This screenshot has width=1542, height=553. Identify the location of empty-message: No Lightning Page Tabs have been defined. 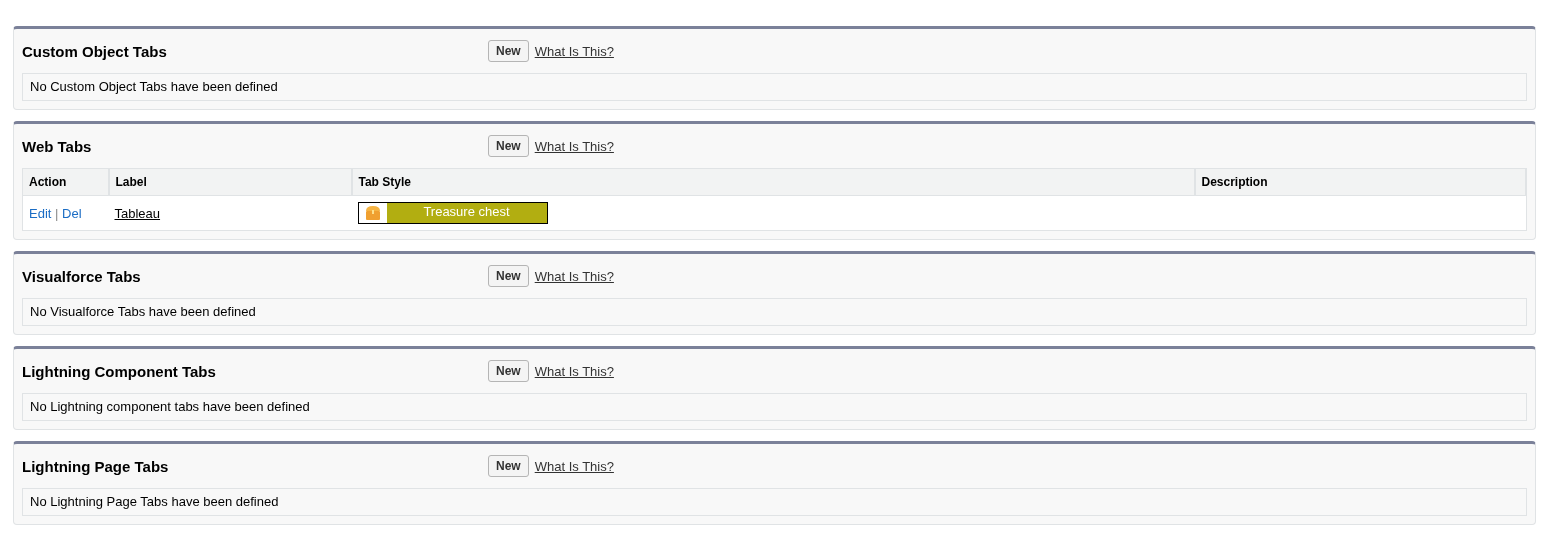
(774, 502).